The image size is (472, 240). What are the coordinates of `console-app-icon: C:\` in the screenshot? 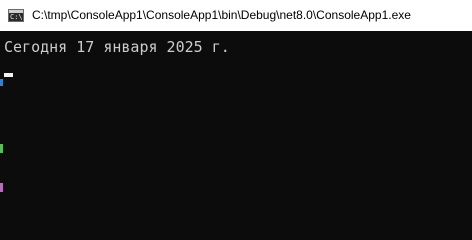 It's located at (16, 15).